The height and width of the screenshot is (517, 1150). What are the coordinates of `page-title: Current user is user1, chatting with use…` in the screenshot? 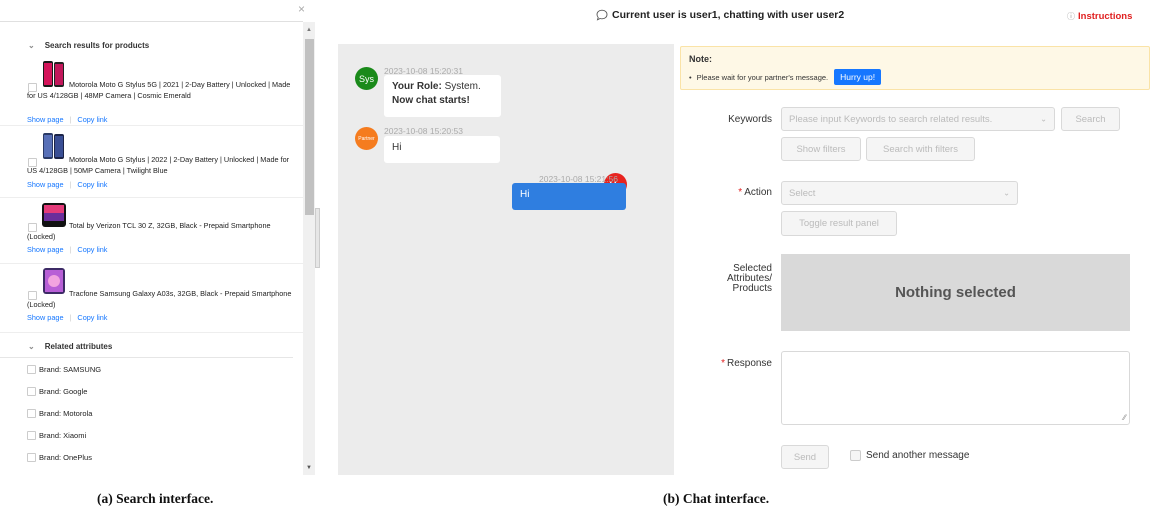 It's located at (720, 15).